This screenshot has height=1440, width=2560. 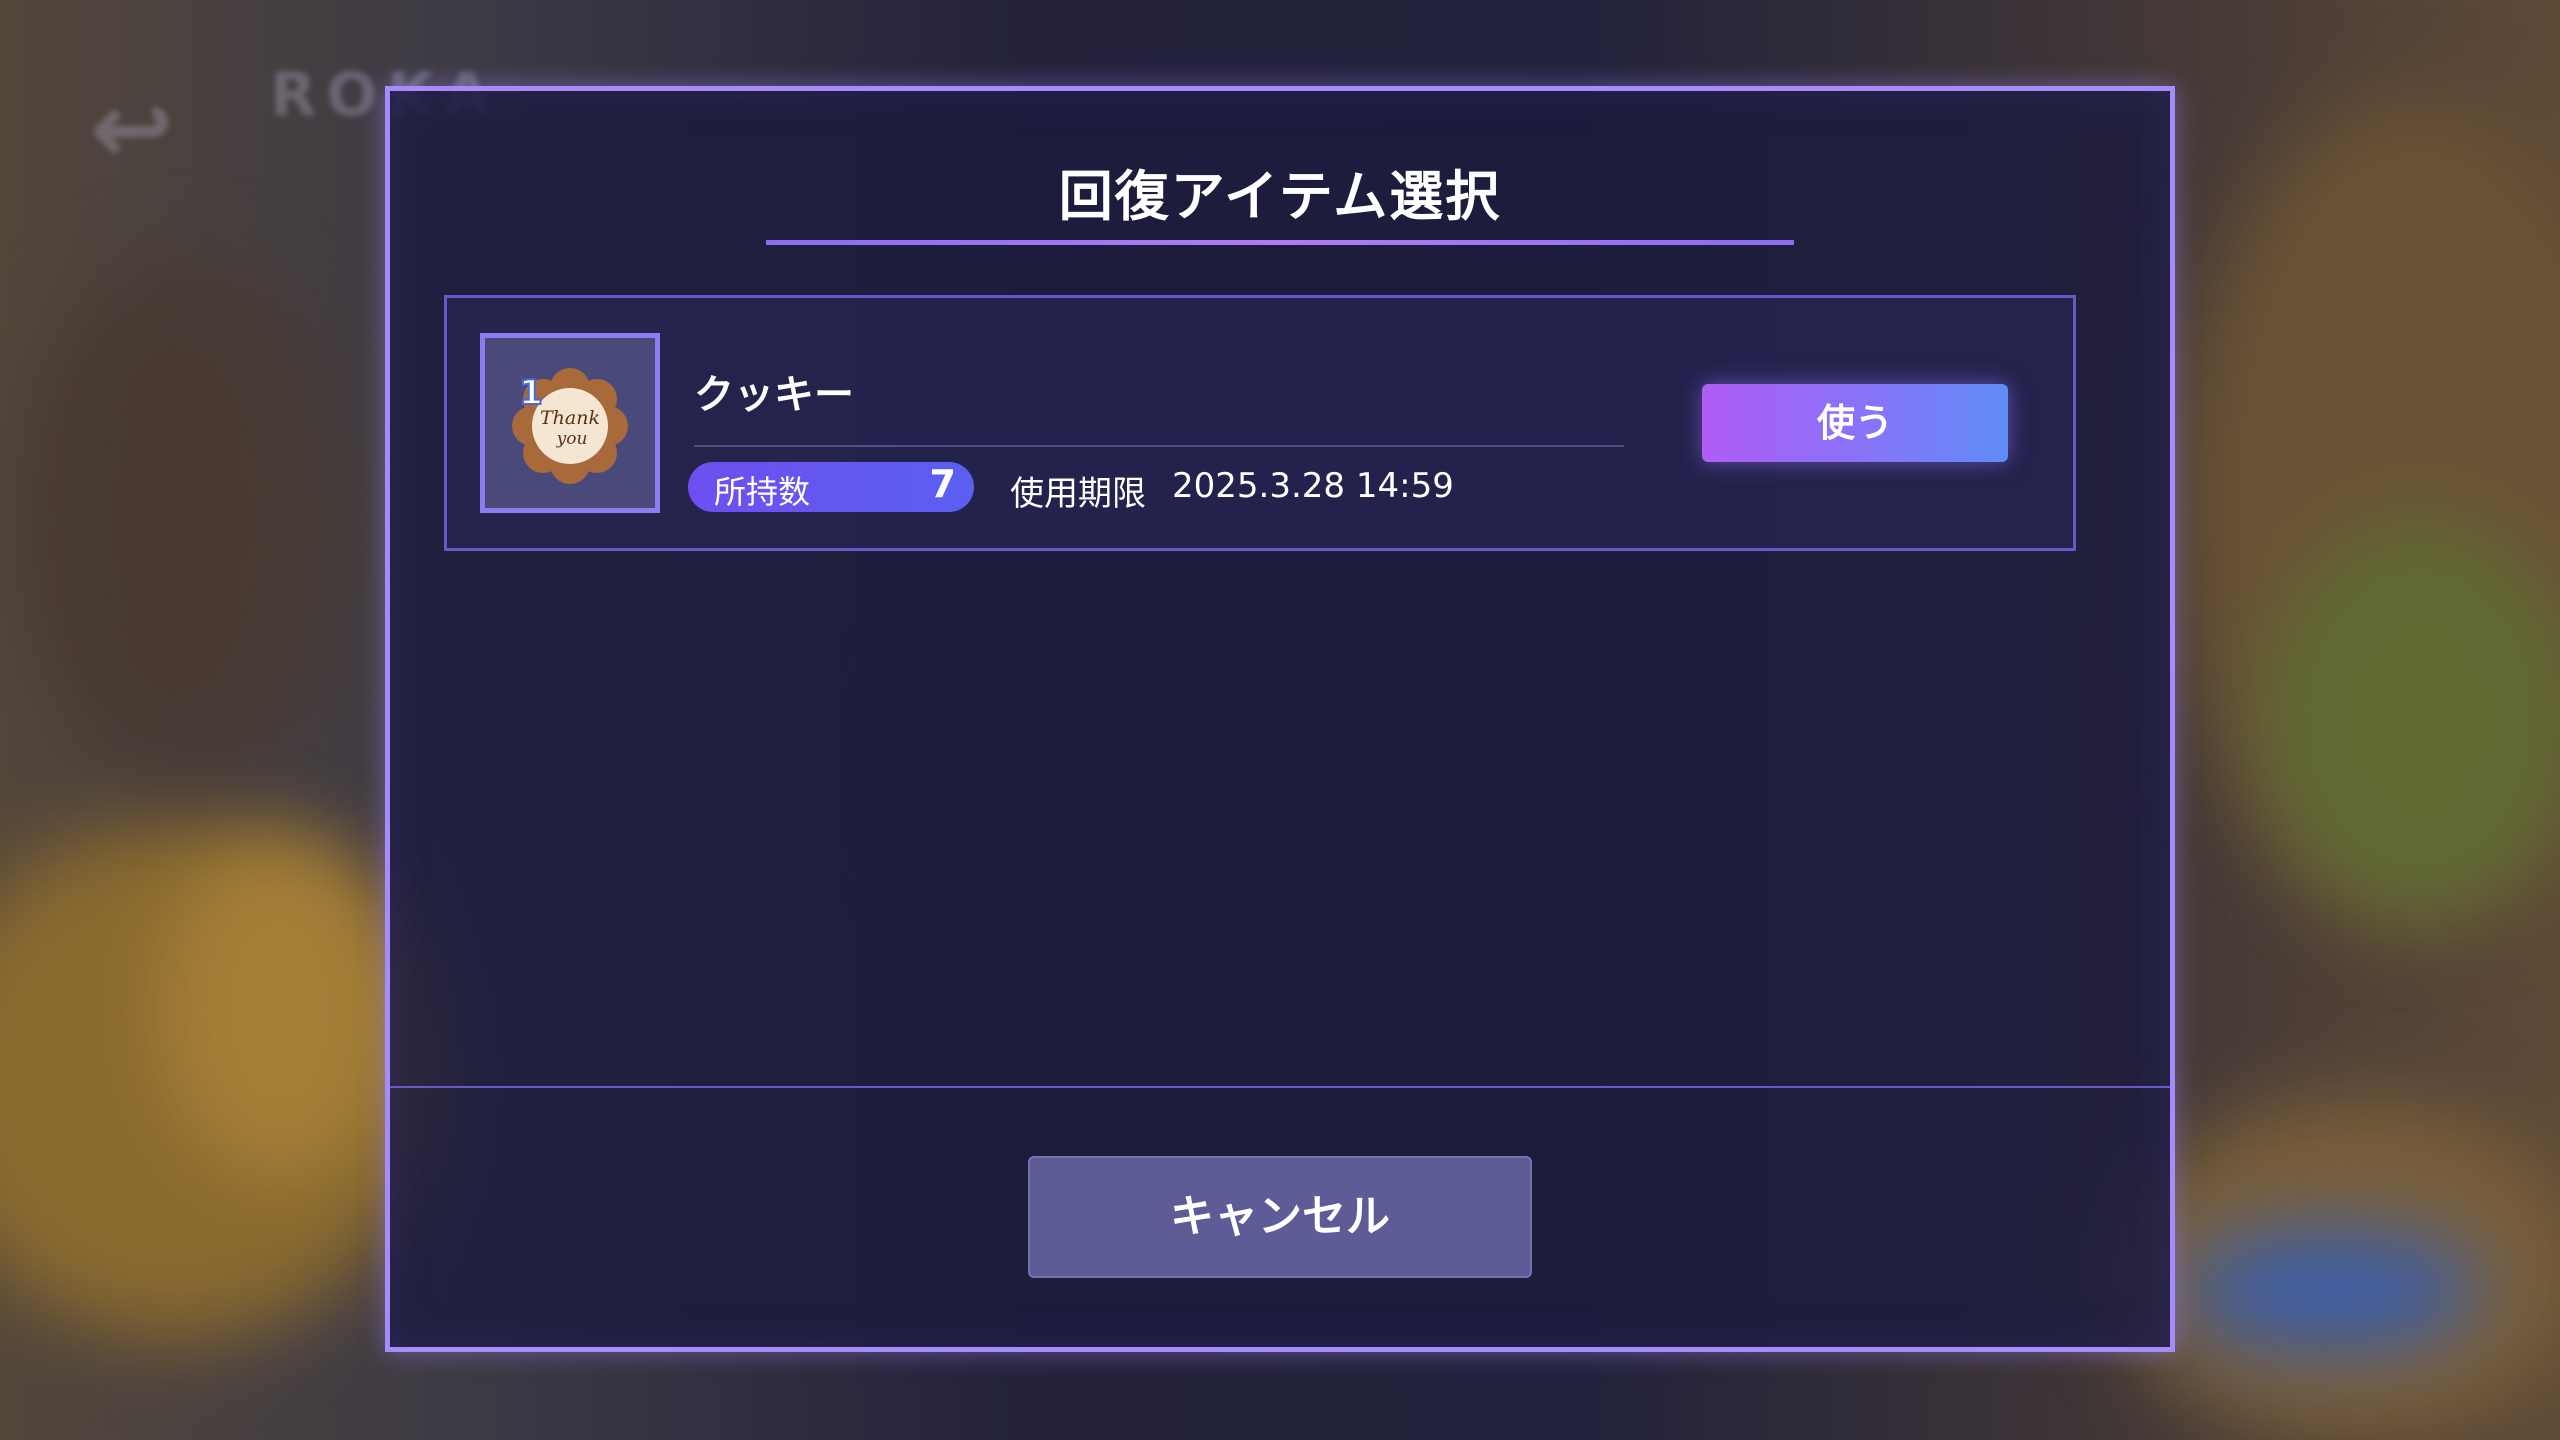 What do you see at coordinates (1280, 242) in the screenshot?
I see `title-underline` at bounding box center [1280, 242].